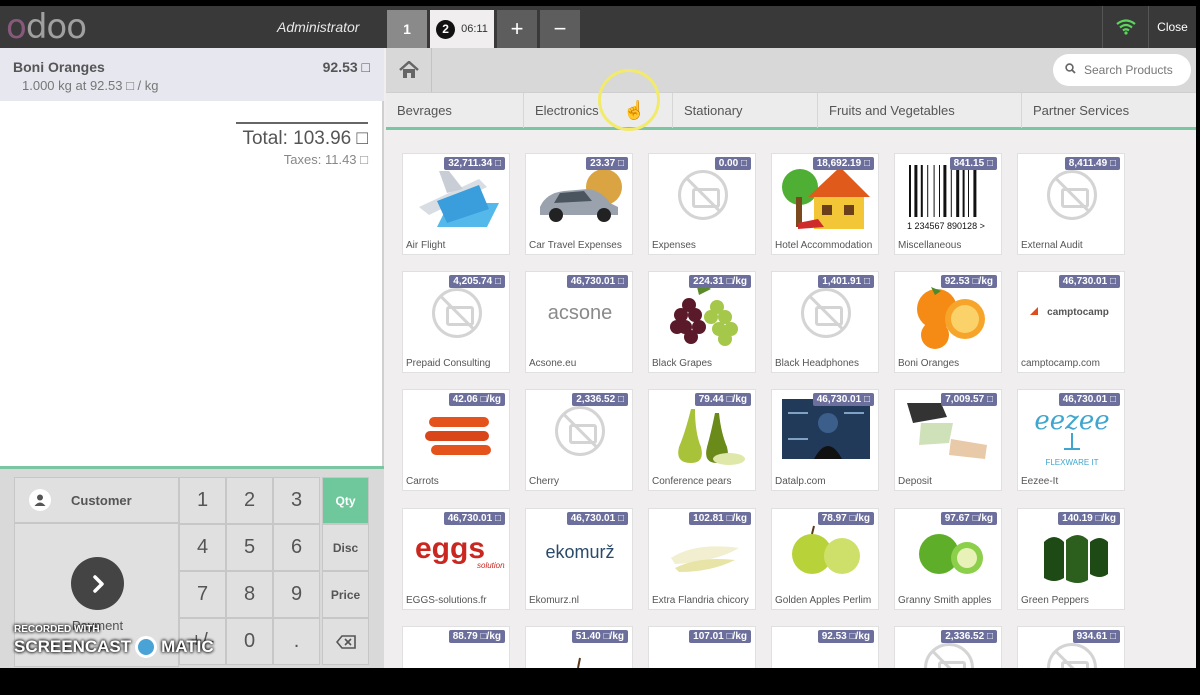 Image resolution: width=1200 pixels, height=695 pixels. What do you see at coordinates (702, 322) in the screenshot?
I see `product-card: 224.31 □/kg Black Grapes` at bounding box center [702, 322].